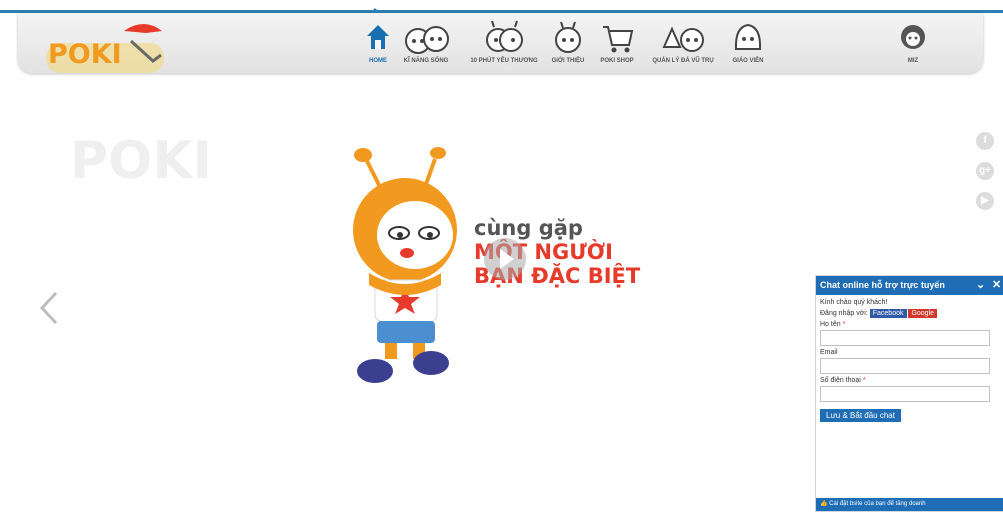 Image resolution: width=1003 pixels, height=512 pixels. What do you see at coordinates (505, 259) in the screenshot?
I see `video-play-button` at bounding box center [505, 259].